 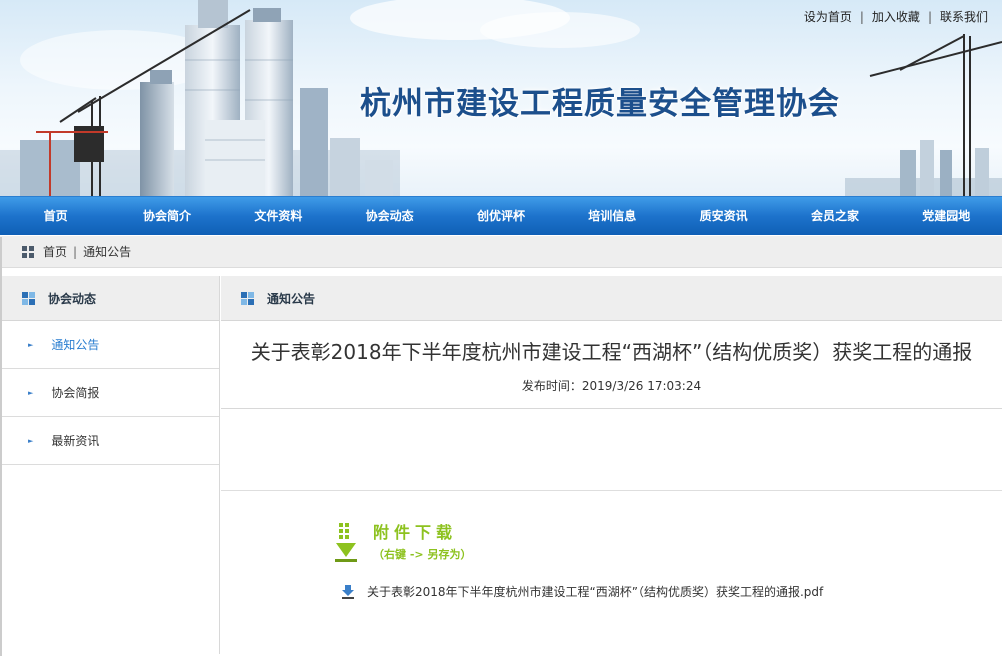 I want to click on download-subtitle: （右键 -> 另存为）, so click(x=422, y=554).